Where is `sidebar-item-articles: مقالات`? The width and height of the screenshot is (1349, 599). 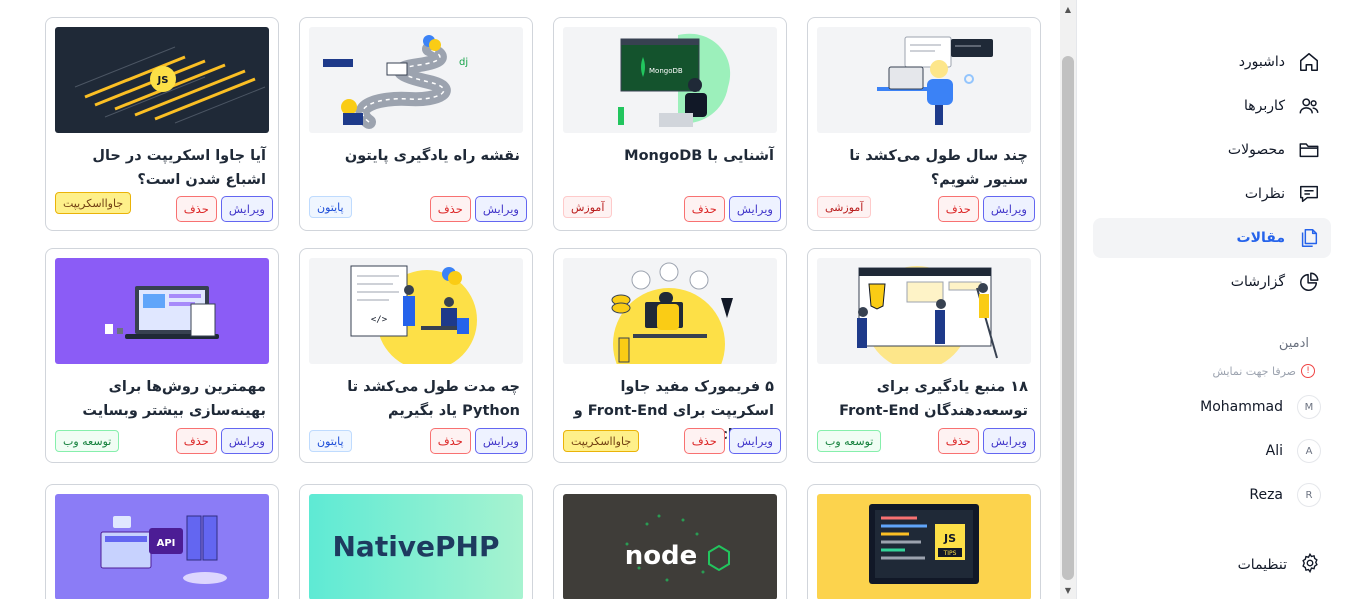
sidebar-item-articles: مقالات is located at coordinates (1212, 238).